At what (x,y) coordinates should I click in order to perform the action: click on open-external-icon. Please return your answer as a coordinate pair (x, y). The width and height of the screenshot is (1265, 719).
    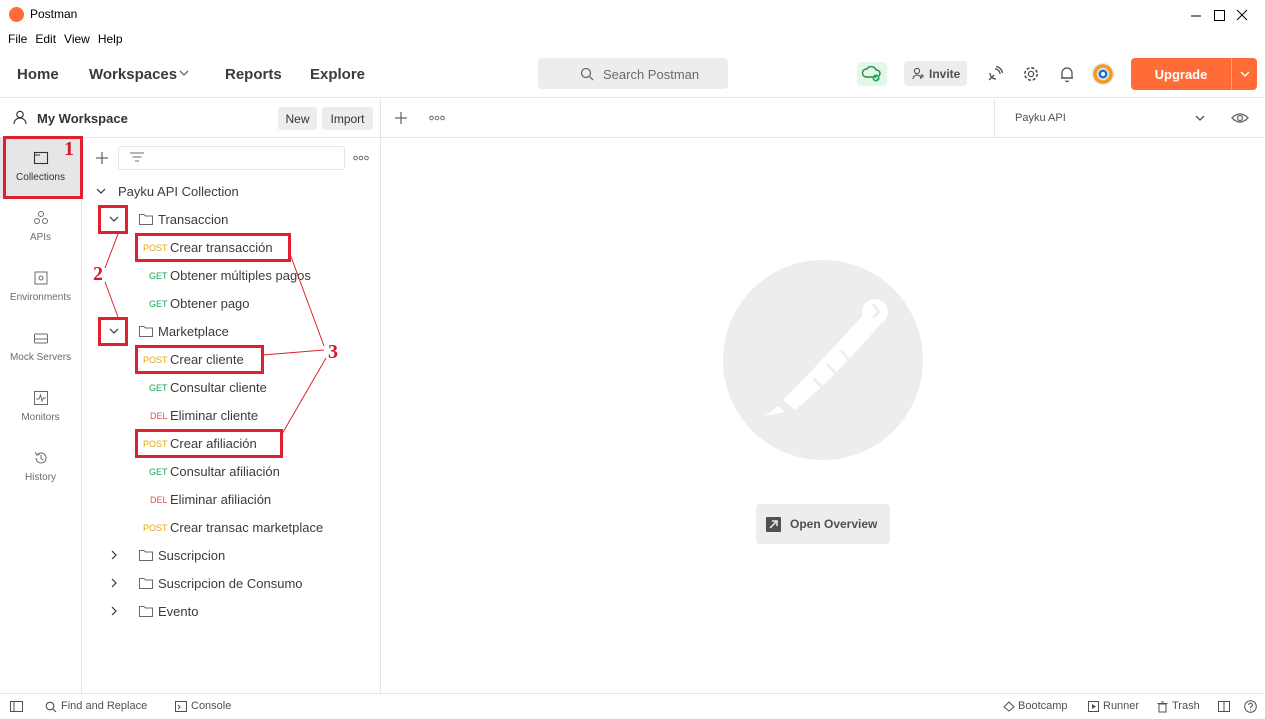
    Looking at the image, I should click on (773, 524).